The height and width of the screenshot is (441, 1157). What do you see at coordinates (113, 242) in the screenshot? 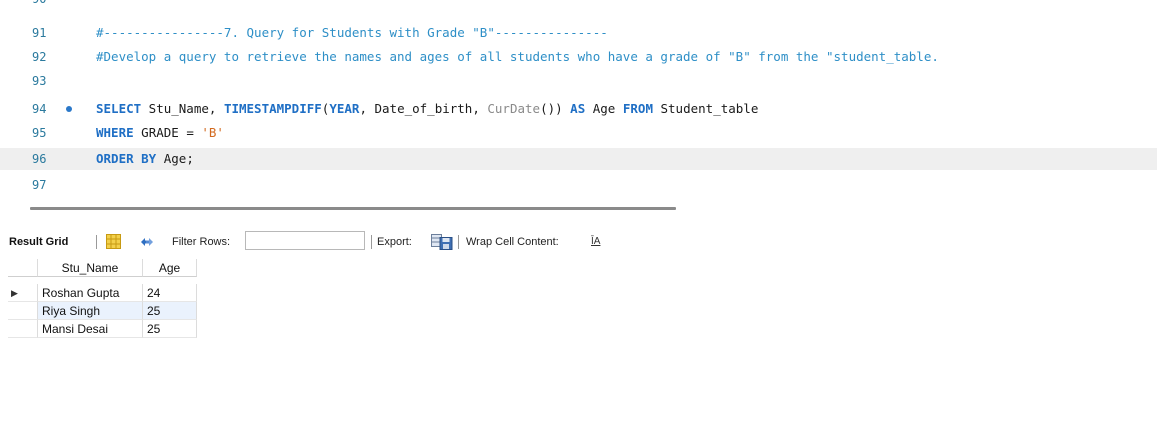
I see `result-grid-icon` at bounding box center [113, 242].